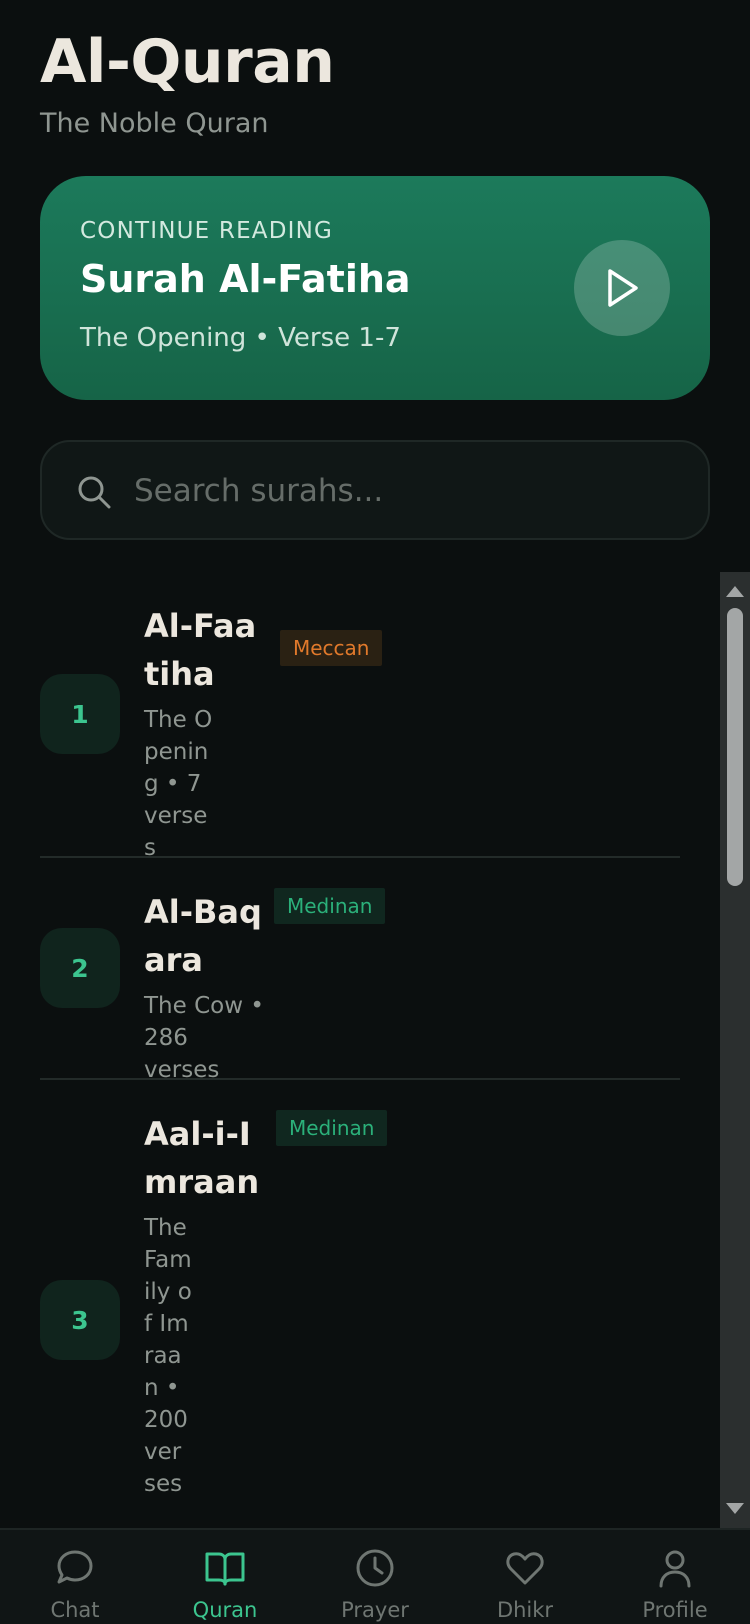 The width and height of the screenshot is (750, 1624). I want to click on surah-name: Aal-i-Imraan, so click(202, 1158).